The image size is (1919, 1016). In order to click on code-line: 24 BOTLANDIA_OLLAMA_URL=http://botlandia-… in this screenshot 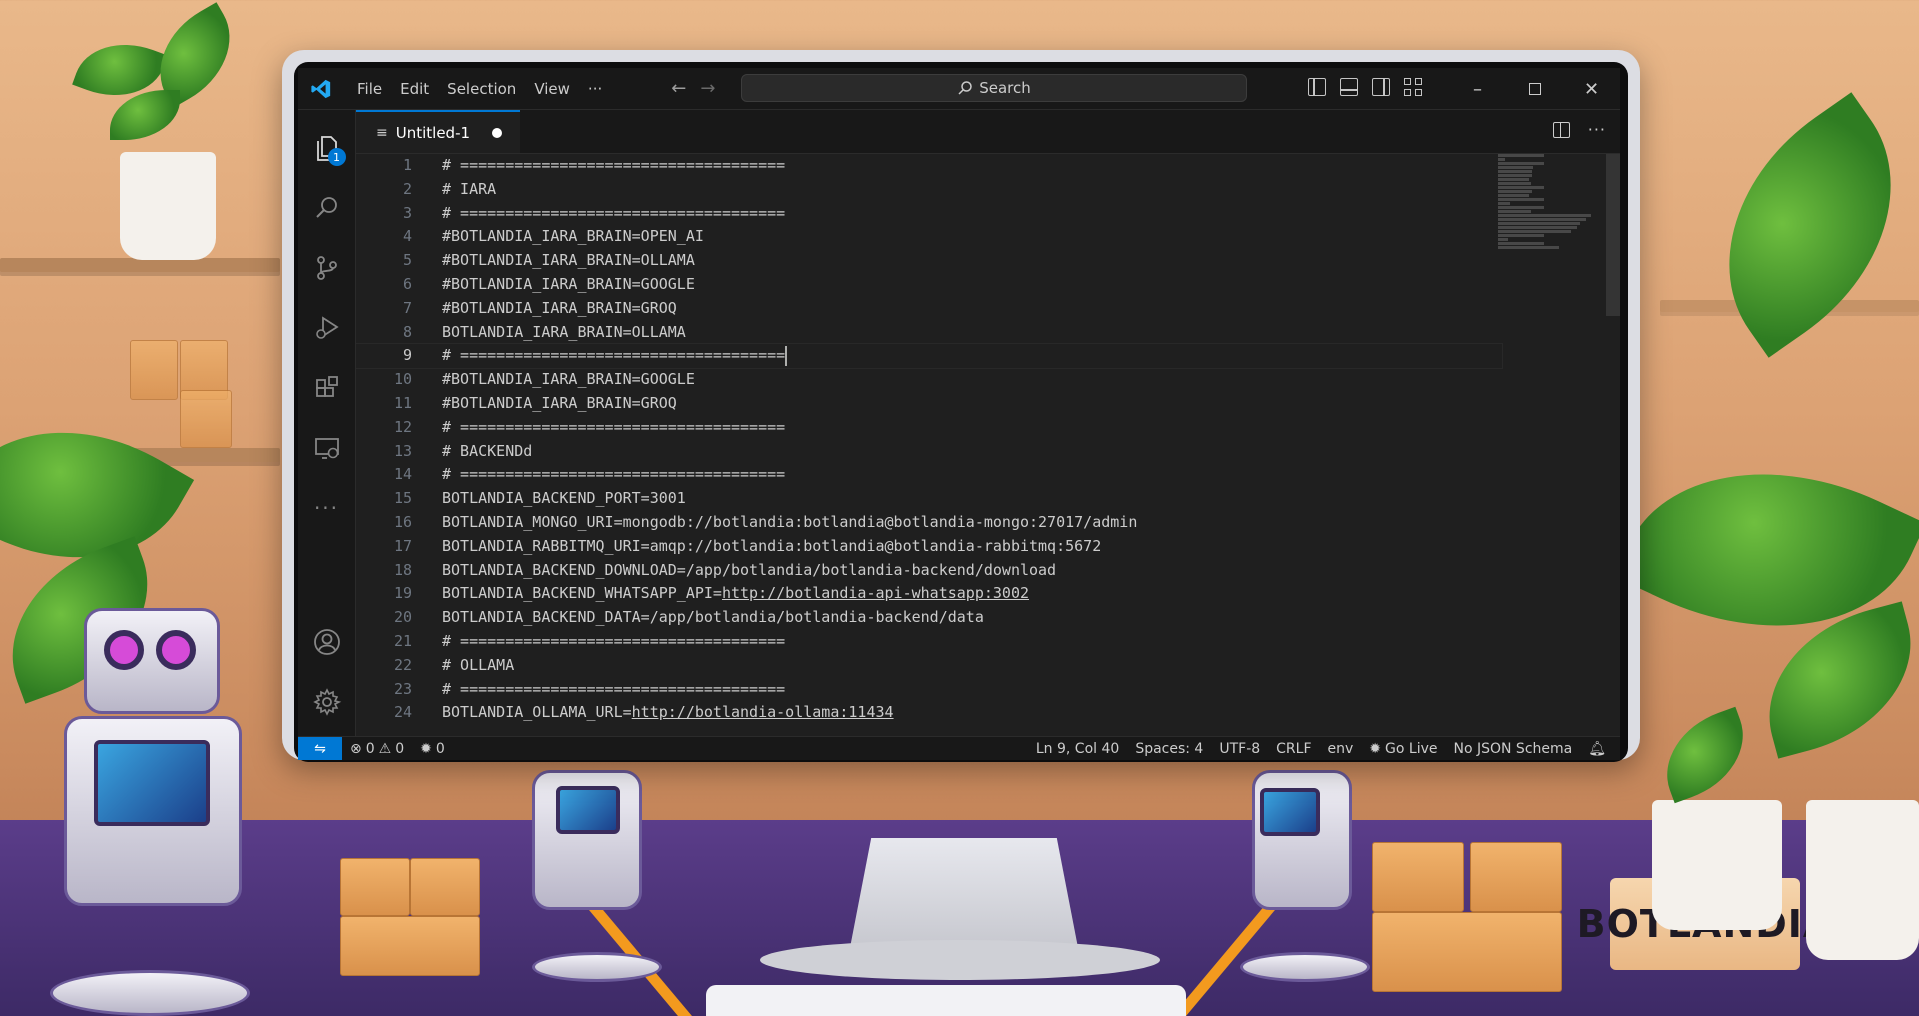, I will do `click(929, 713)`.